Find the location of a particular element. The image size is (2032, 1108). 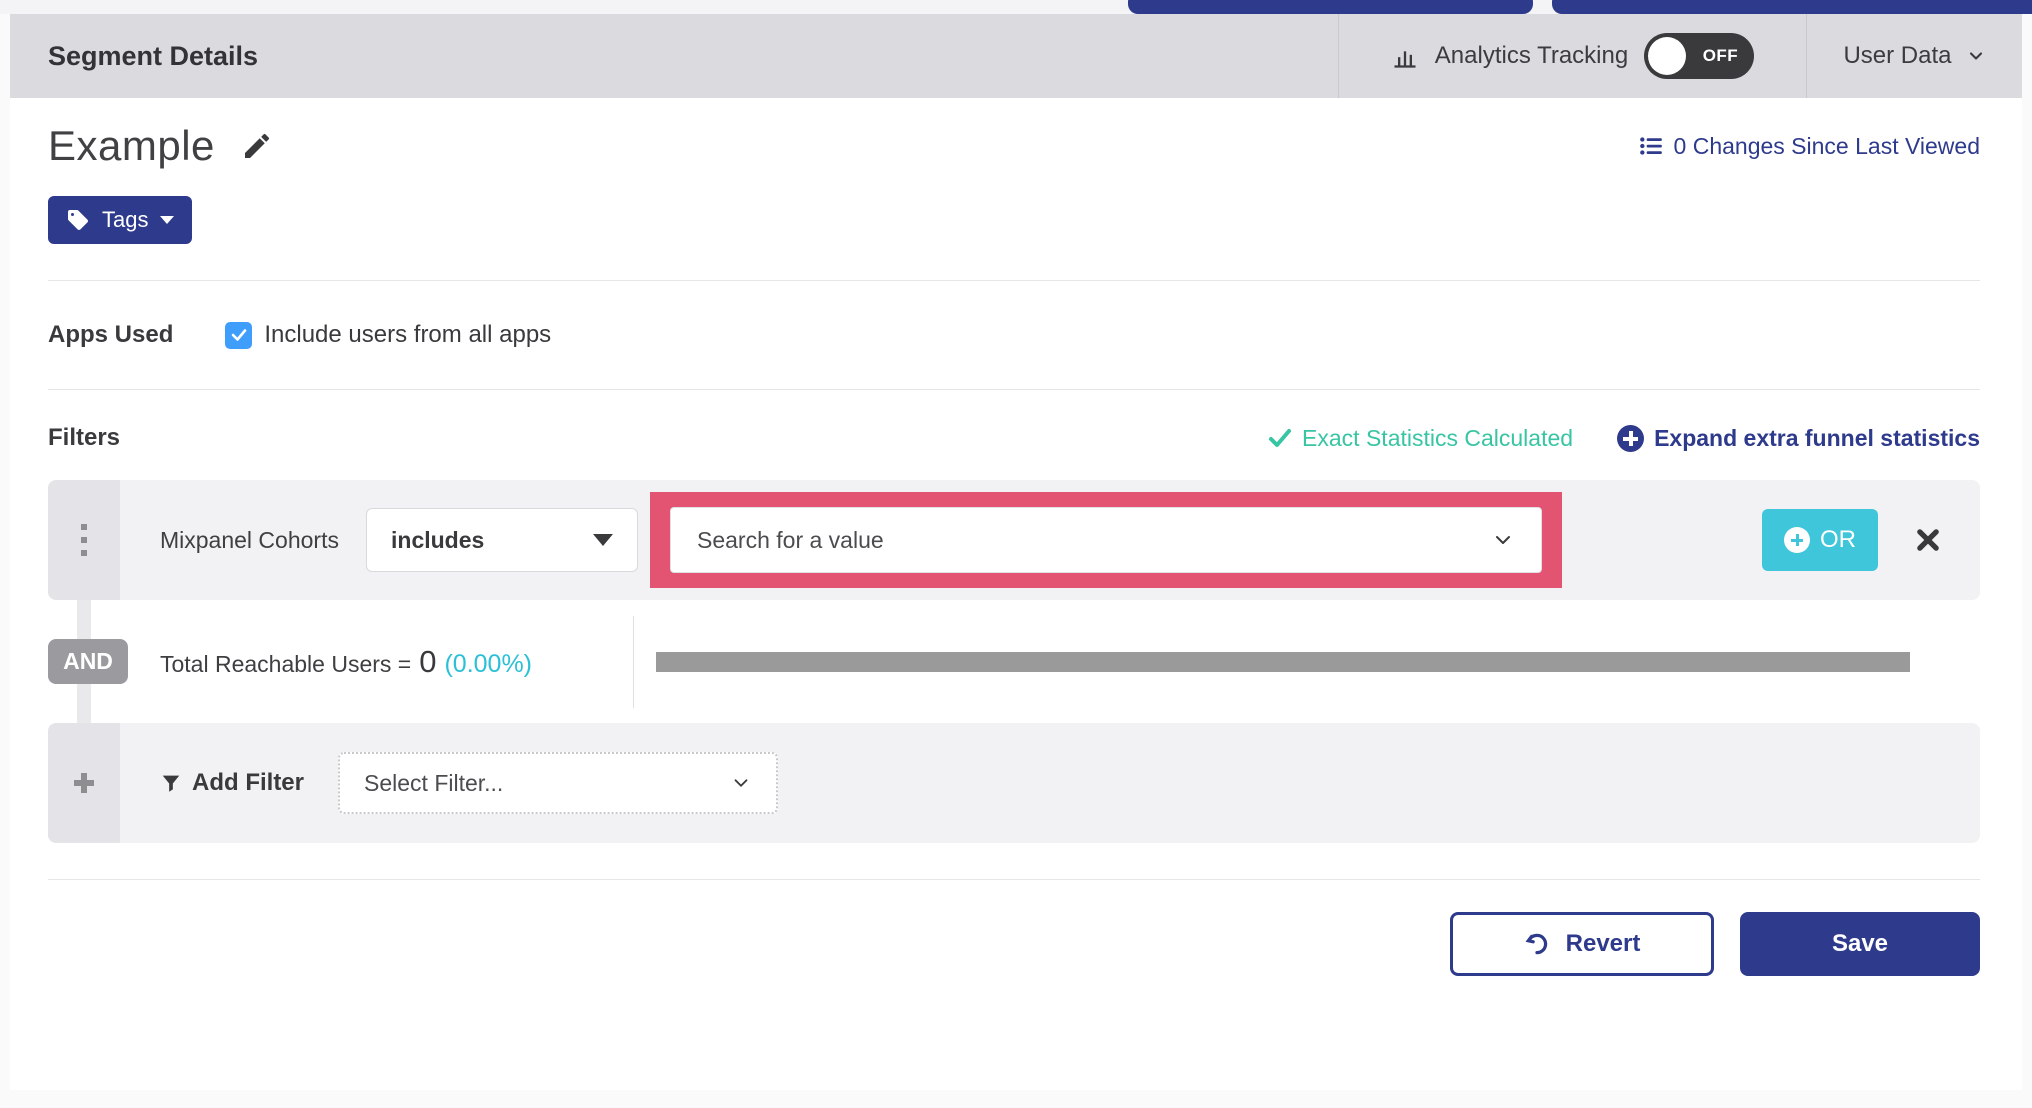

drag-handle is located at coordinates (84, 540).